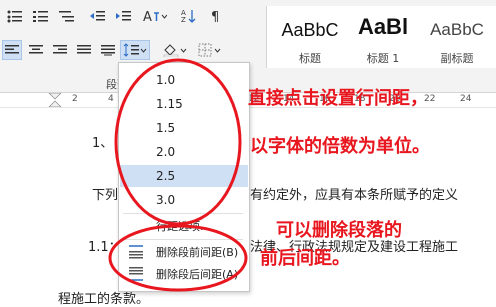 This screenshot has height=307, width=496. I want to click on remove-space-before-item: 删除段前间距(B), so click(184, 252).